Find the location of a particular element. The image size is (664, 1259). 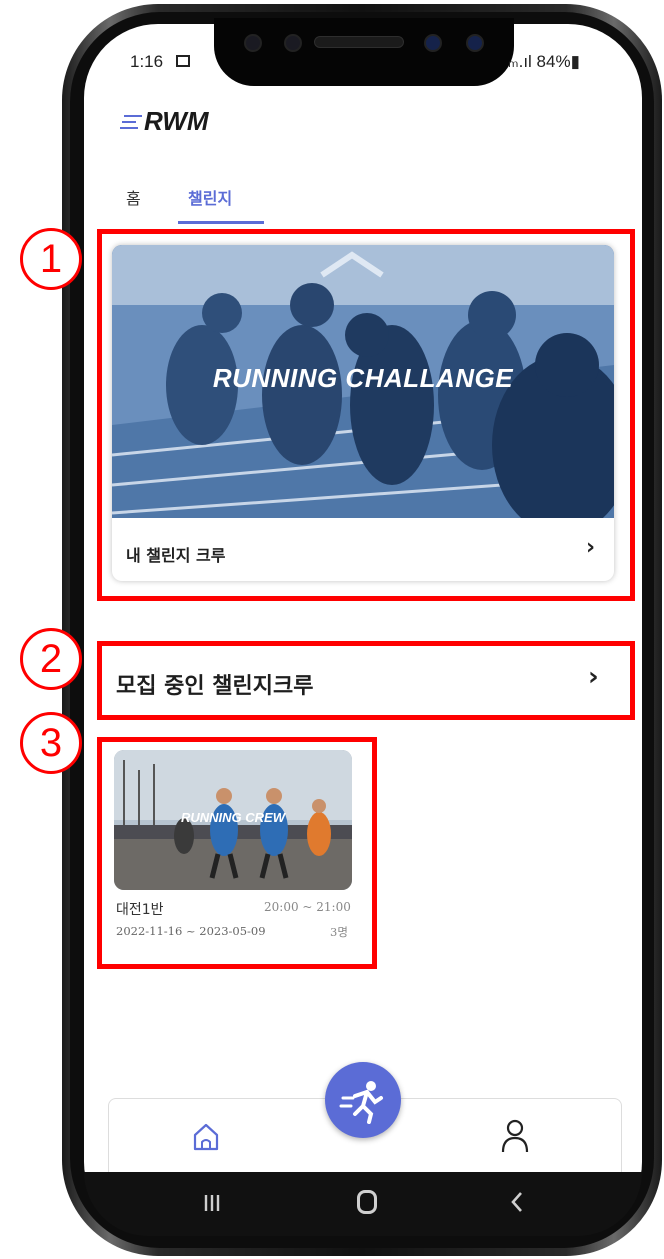

phone-notch is located at coordinates (364, 52).